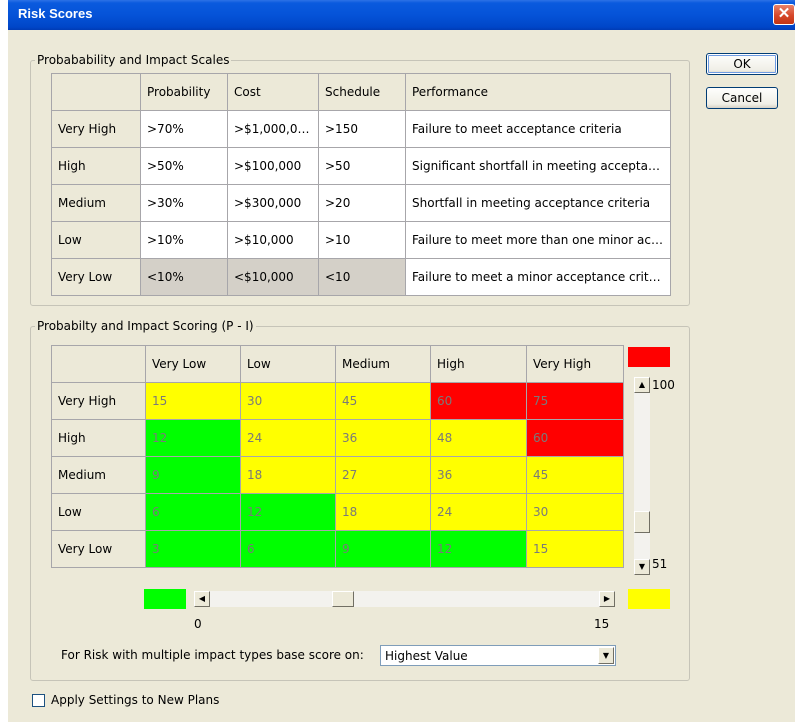  What do you see at coordinates (426, 656) in the screenshot?
I see `base-score-value: Highest Value` at bounding box center [426, 656].